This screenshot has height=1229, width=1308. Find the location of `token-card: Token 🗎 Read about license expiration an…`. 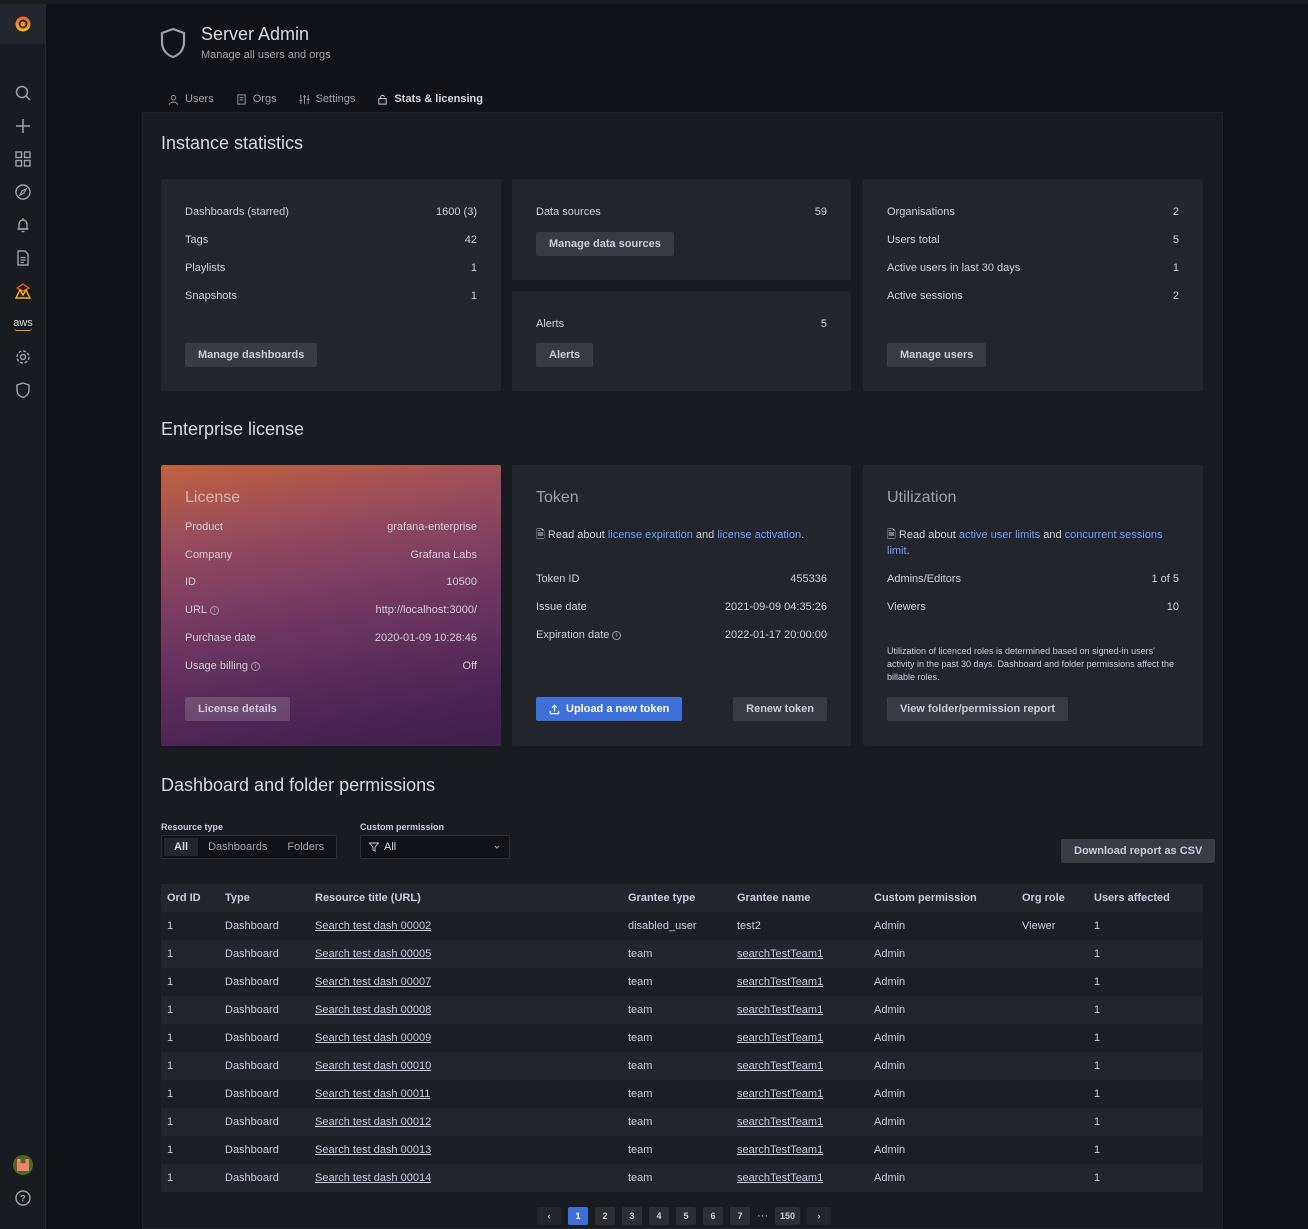

token-card: Token 🗎 Read about license expiration an… is located at coordinates (681, 605).